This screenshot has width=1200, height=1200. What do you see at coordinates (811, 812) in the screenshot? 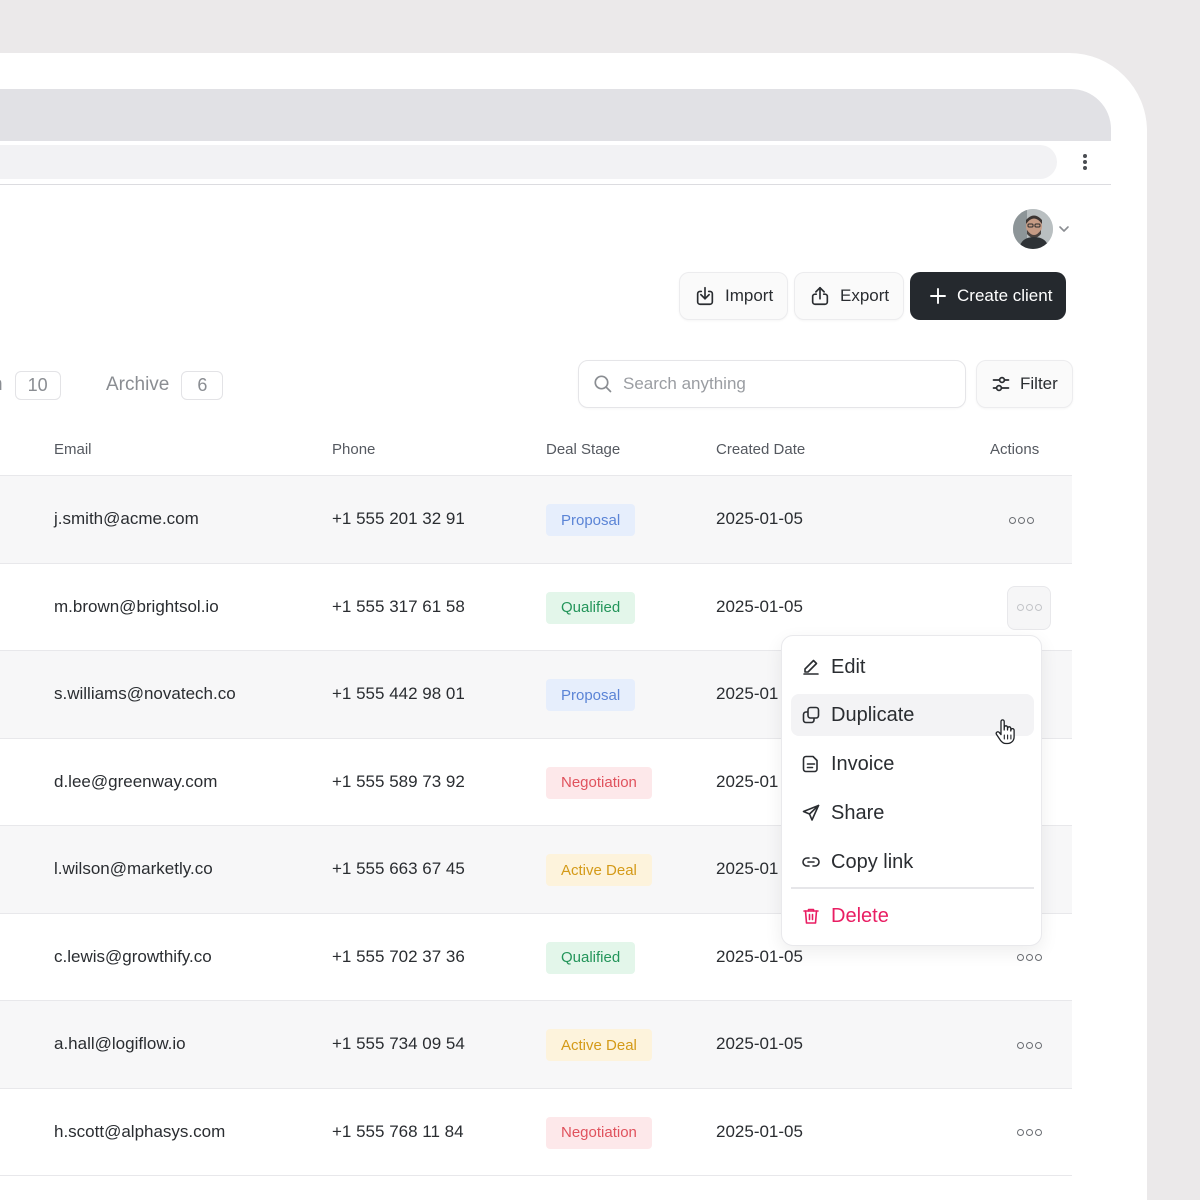
I see `send-icon` at bounding box center [811, 812].